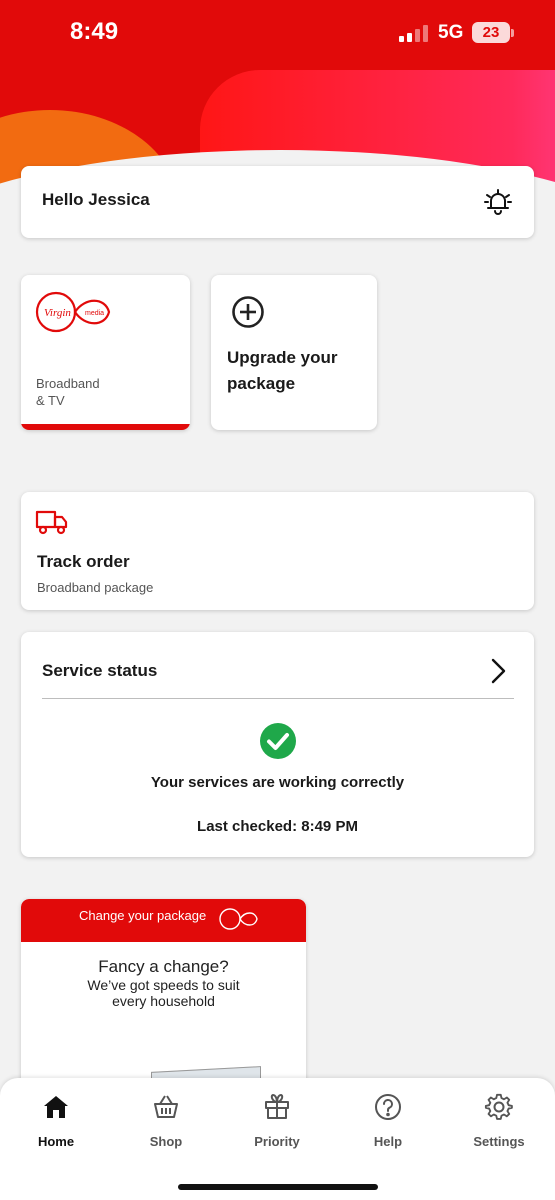  What do you see at coordinates (451, 32) in the screenshot?
I see `network-type: 5G` at bounding box center [451, 32].